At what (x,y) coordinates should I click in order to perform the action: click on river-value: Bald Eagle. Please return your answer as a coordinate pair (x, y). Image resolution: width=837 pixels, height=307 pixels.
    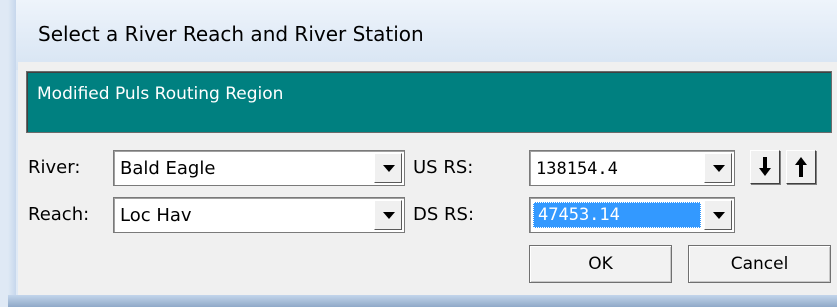
    Looking at the image, I should click on (168, 168).